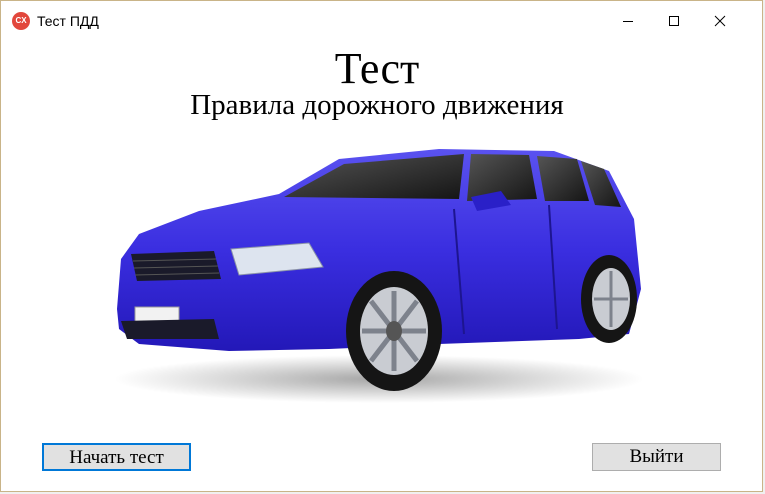 This screenshot has height=494, width=765. I want to click on maximize-button, so click(674, 21).